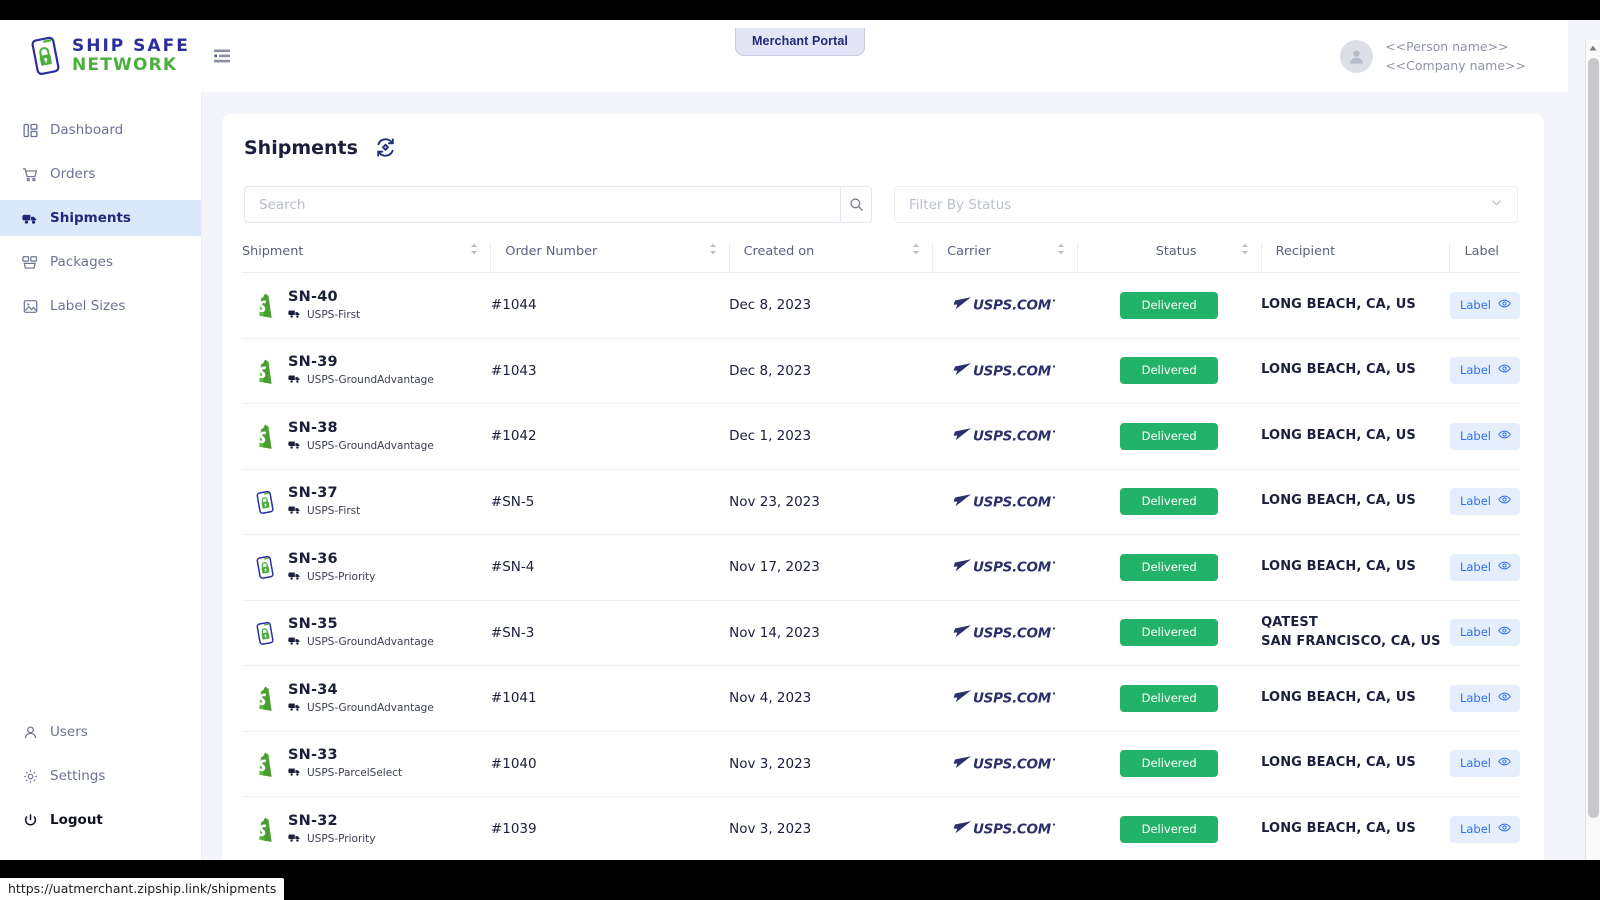 The height and width of the screenshot is (900, 1600). Describe the element at coordinates (1593, 438) in the screenshot. I see `scrollbar-thumb` at that location.